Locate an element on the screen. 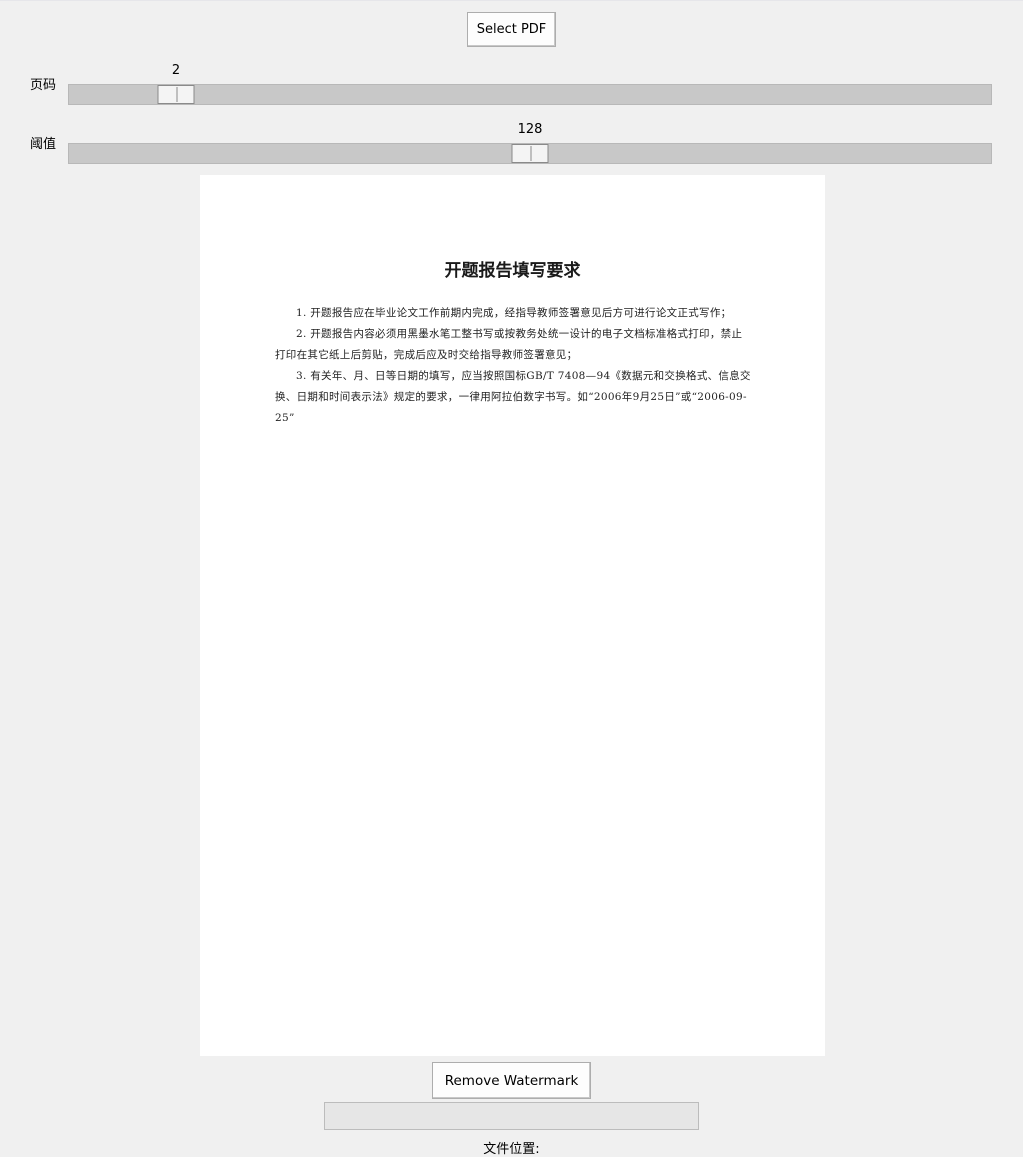 Image resolution: width=1023 pixels, height=1157 pixels. file-location-label: 文件位置: is located at coordinates (511, 1149).